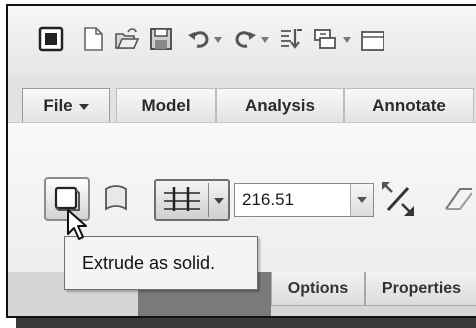  I want to click on windows-icon, so click(325, 39).